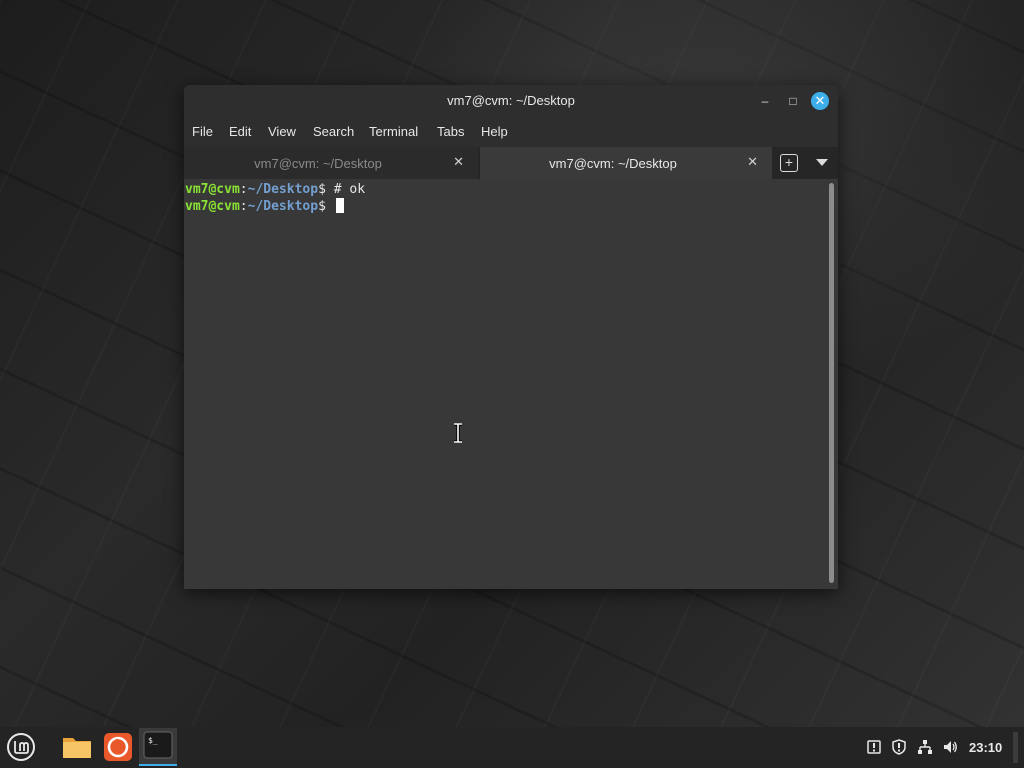 This screenshot has width=1024, height=769. What do you see at coordinates (507, 189) in the screenshot?
I see `terminal-line: vm7@cvm:~/Desktop$ # ok` at bounding box center [507, 189].